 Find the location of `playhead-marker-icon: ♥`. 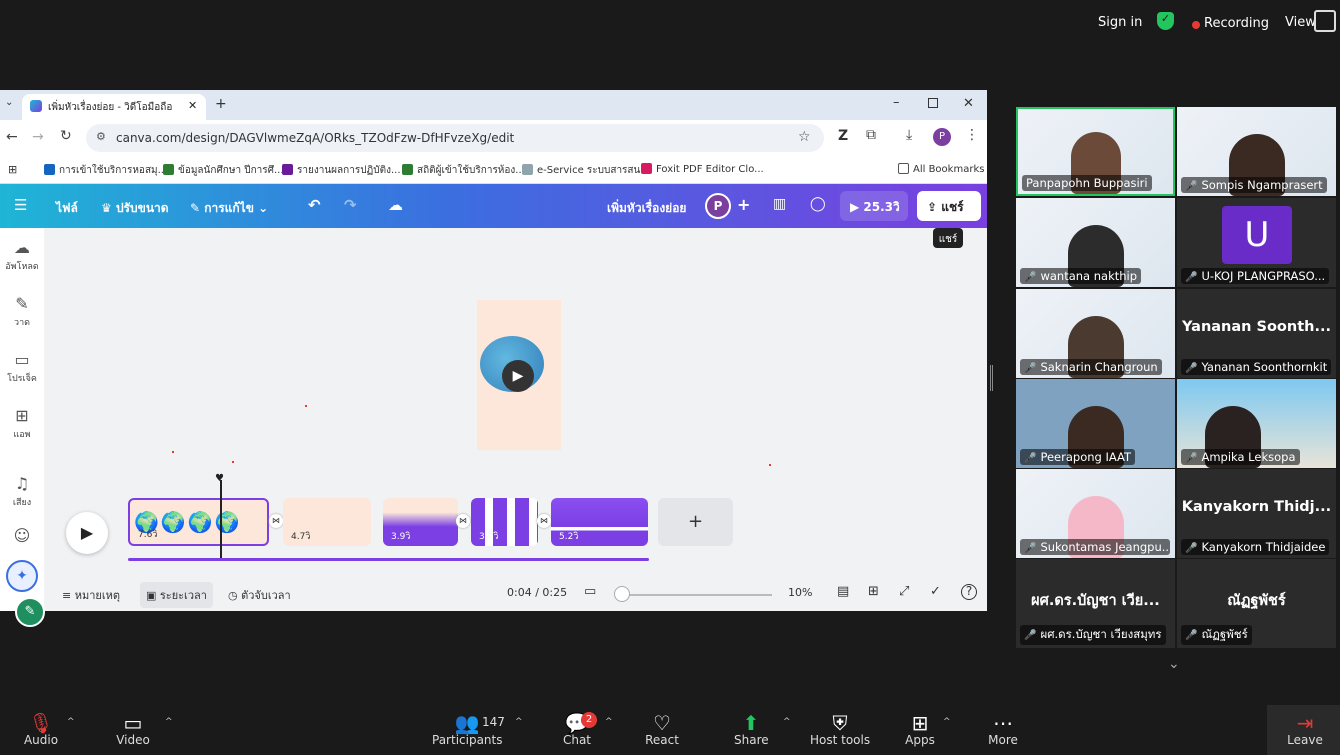

playhead-marker-icon: ♥ is located at coordinates (221, 478).